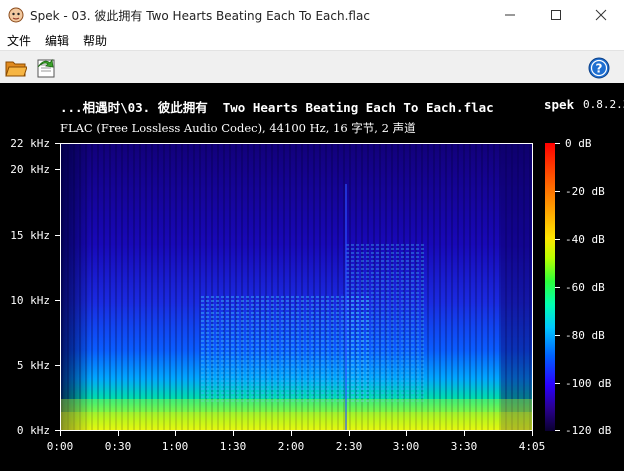 Image resolution: width=624 pixels, height=471 pixels. I want to click on x-tick-label: 0:00, so click(60, 446).